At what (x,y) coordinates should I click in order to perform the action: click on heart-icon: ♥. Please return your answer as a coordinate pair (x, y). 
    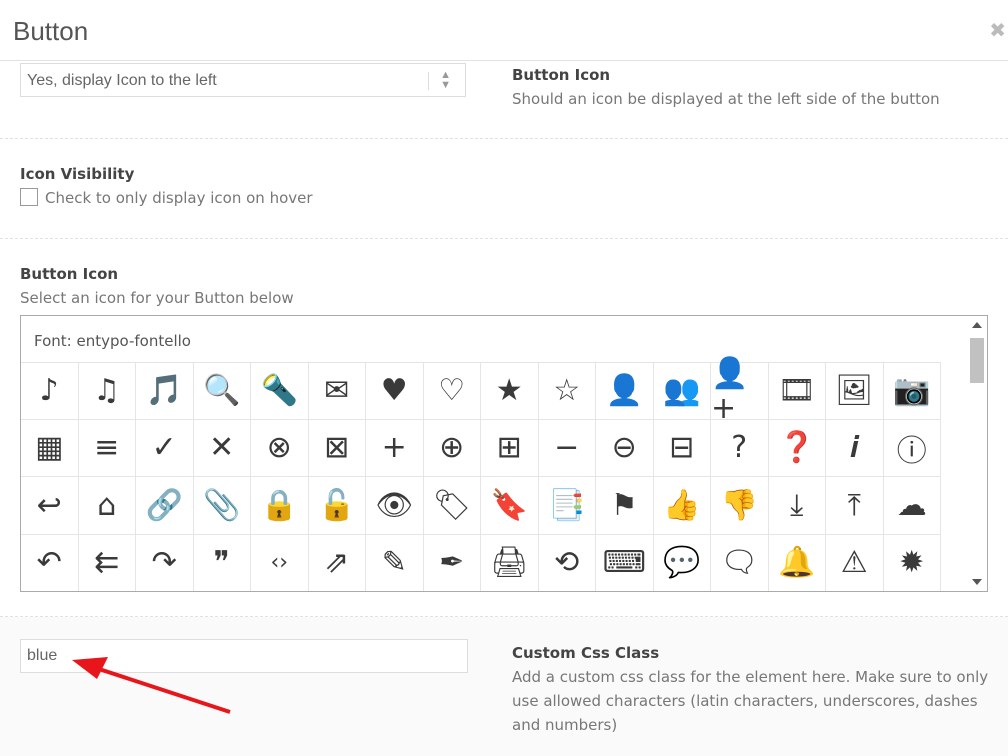
    Looking at the image, I should click on (395, 391).